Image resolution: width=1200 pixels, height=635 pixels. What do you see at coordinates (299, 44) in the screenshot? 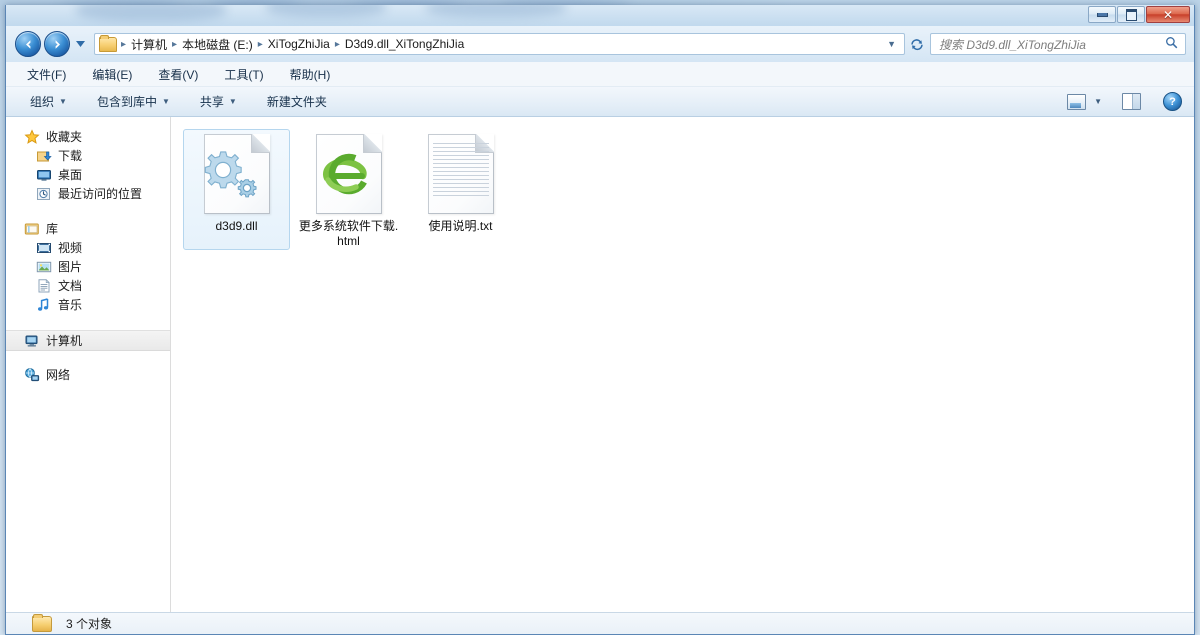
I see `breadcrumb-item-2: XiTogZhiJia` at bounding box center [299, 44].